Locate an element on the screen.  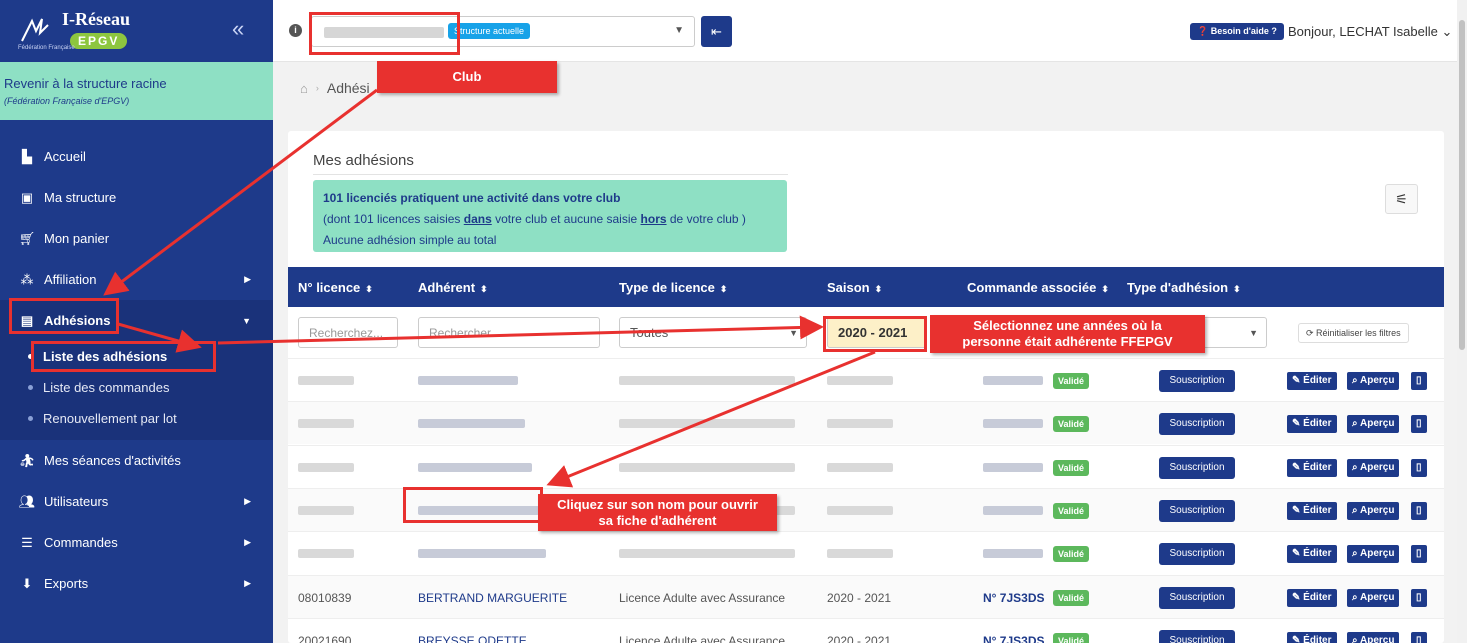
bullet-icon is located at coordinates (30, 387).